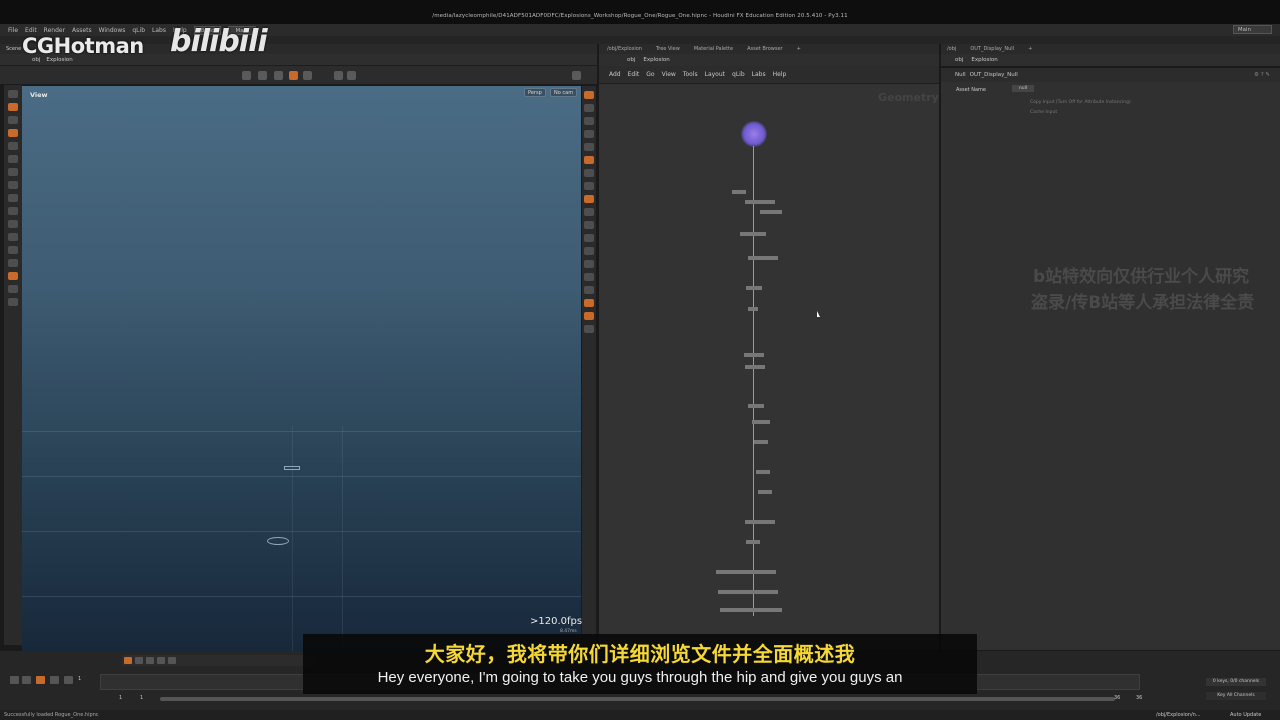 The width and height of the screenshot is (1280, 720). Describe the element at coordinates (589, 212) in the screenshot. I see `guide-icon` at that location.